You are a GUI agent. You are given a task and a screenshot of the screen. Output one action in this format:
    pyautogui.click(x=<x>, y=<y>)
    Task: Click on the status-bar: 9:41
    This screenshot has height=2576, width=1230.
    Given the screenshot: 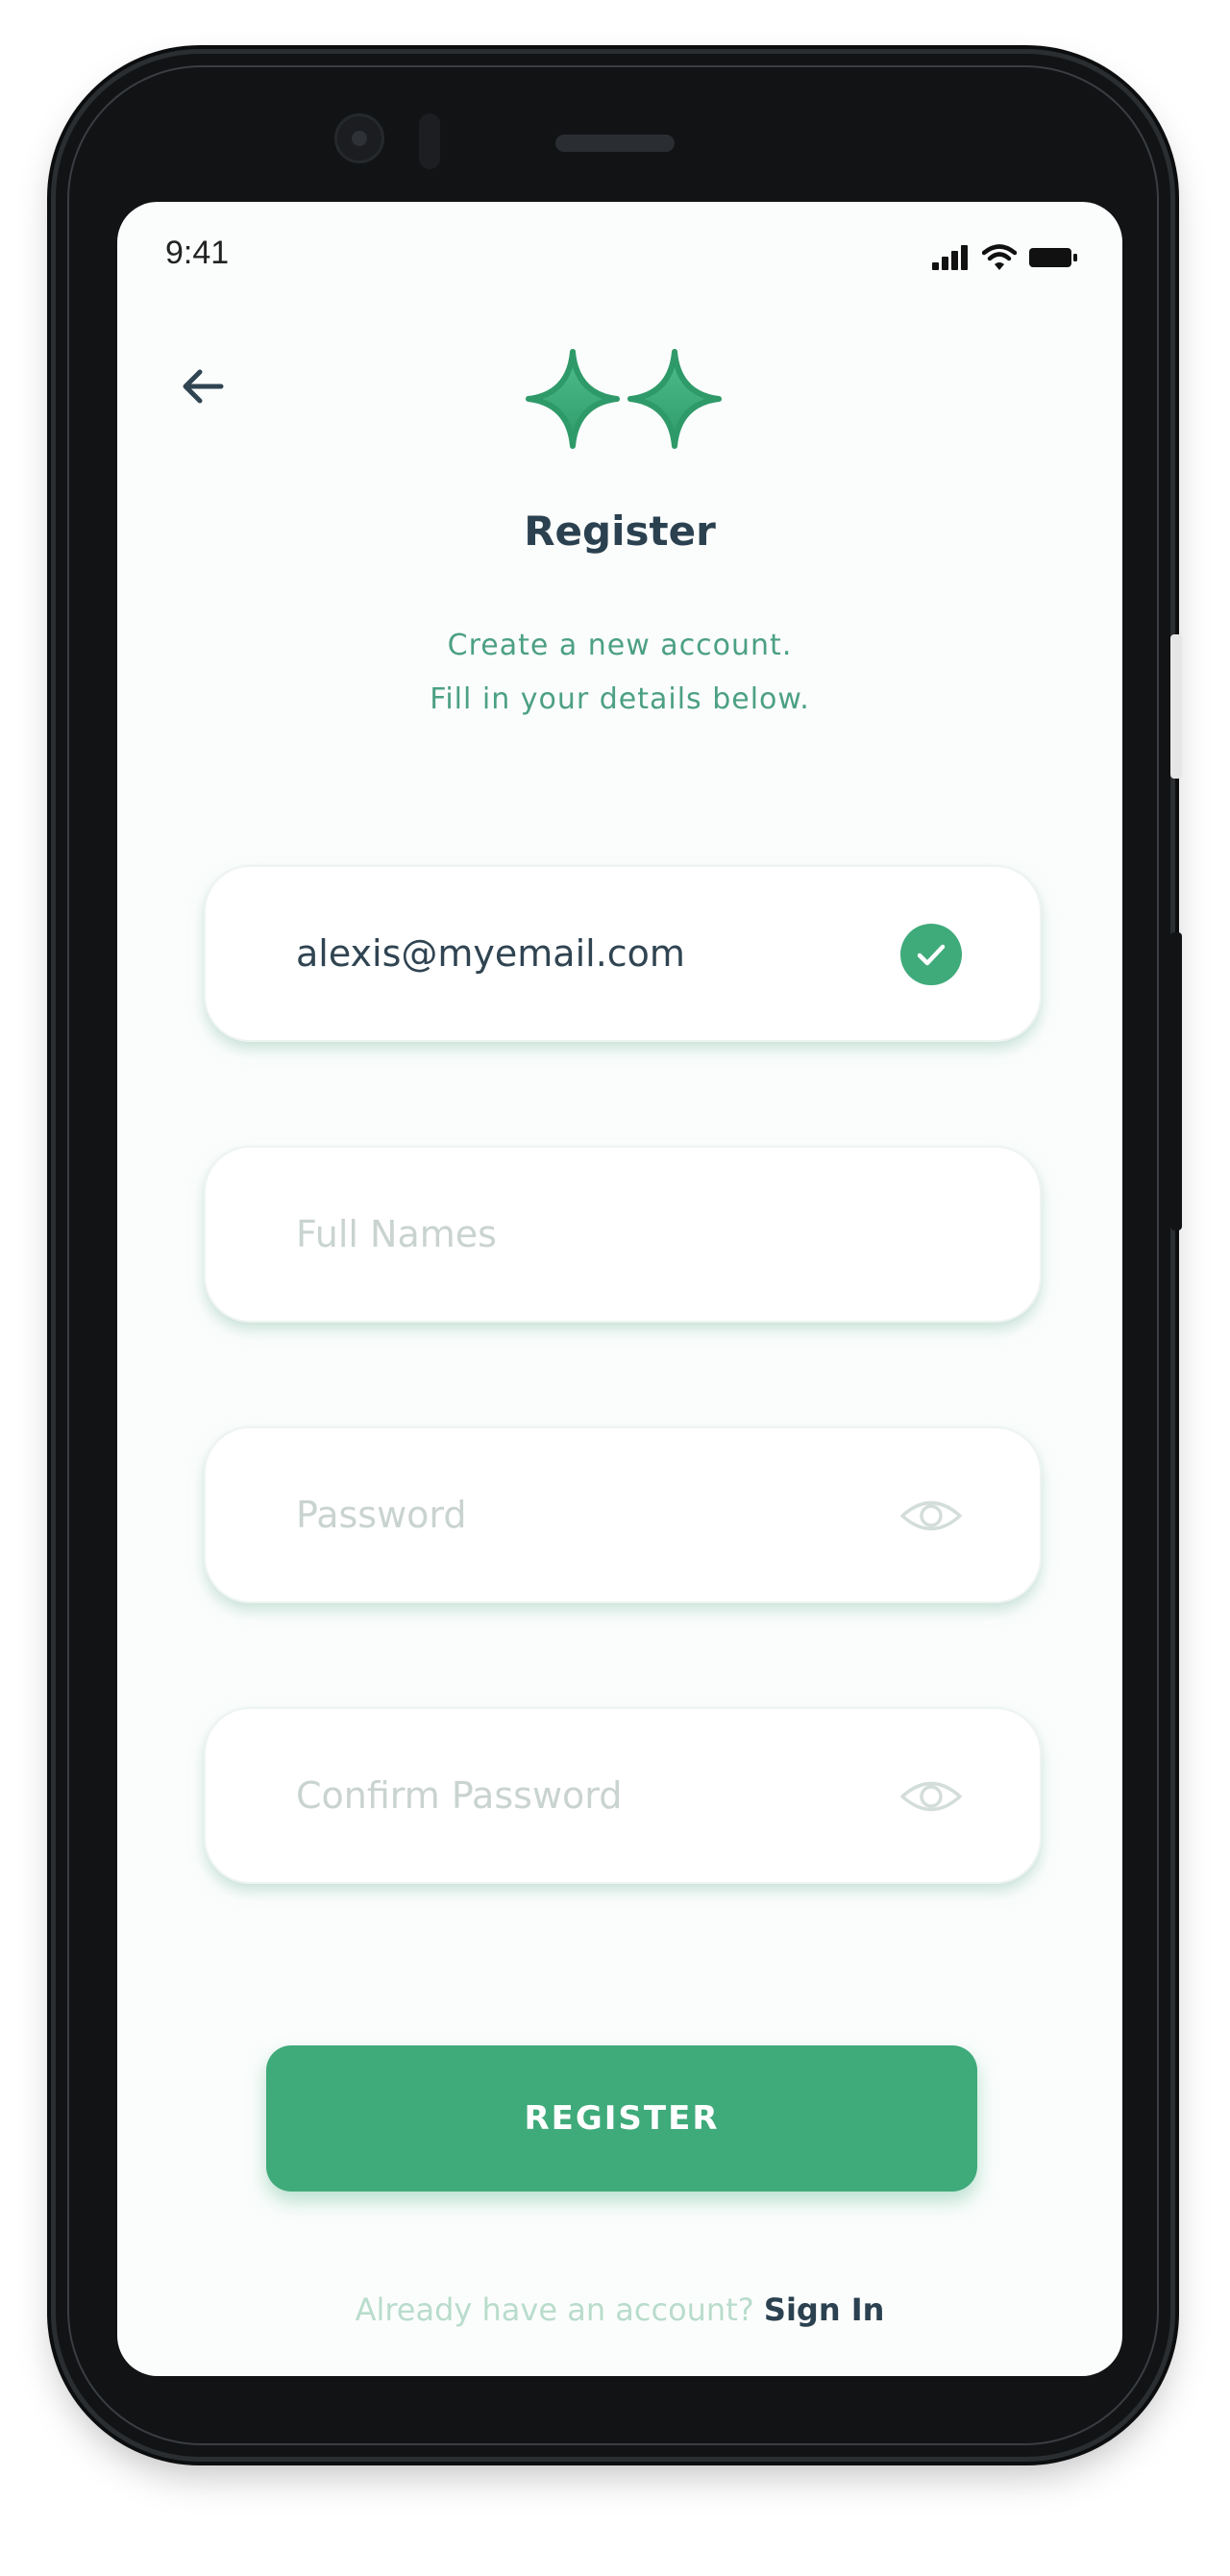 What is the action you would take?
    pyautogui.click(x=620, y=259)
    